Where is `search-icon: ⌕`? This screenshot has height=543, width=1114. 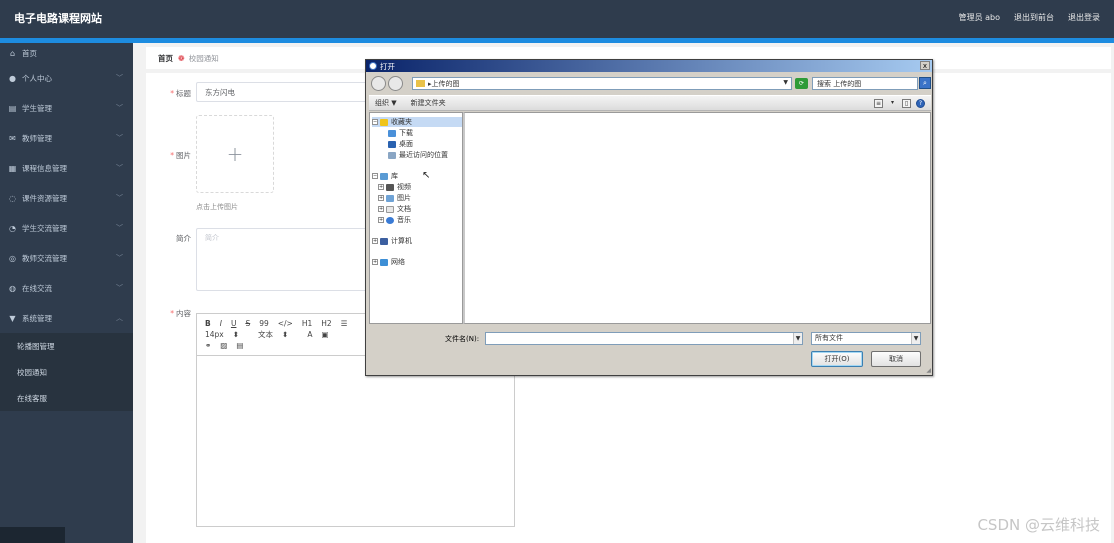
search-icon: ⌕ is located at coordinates (925, 83).